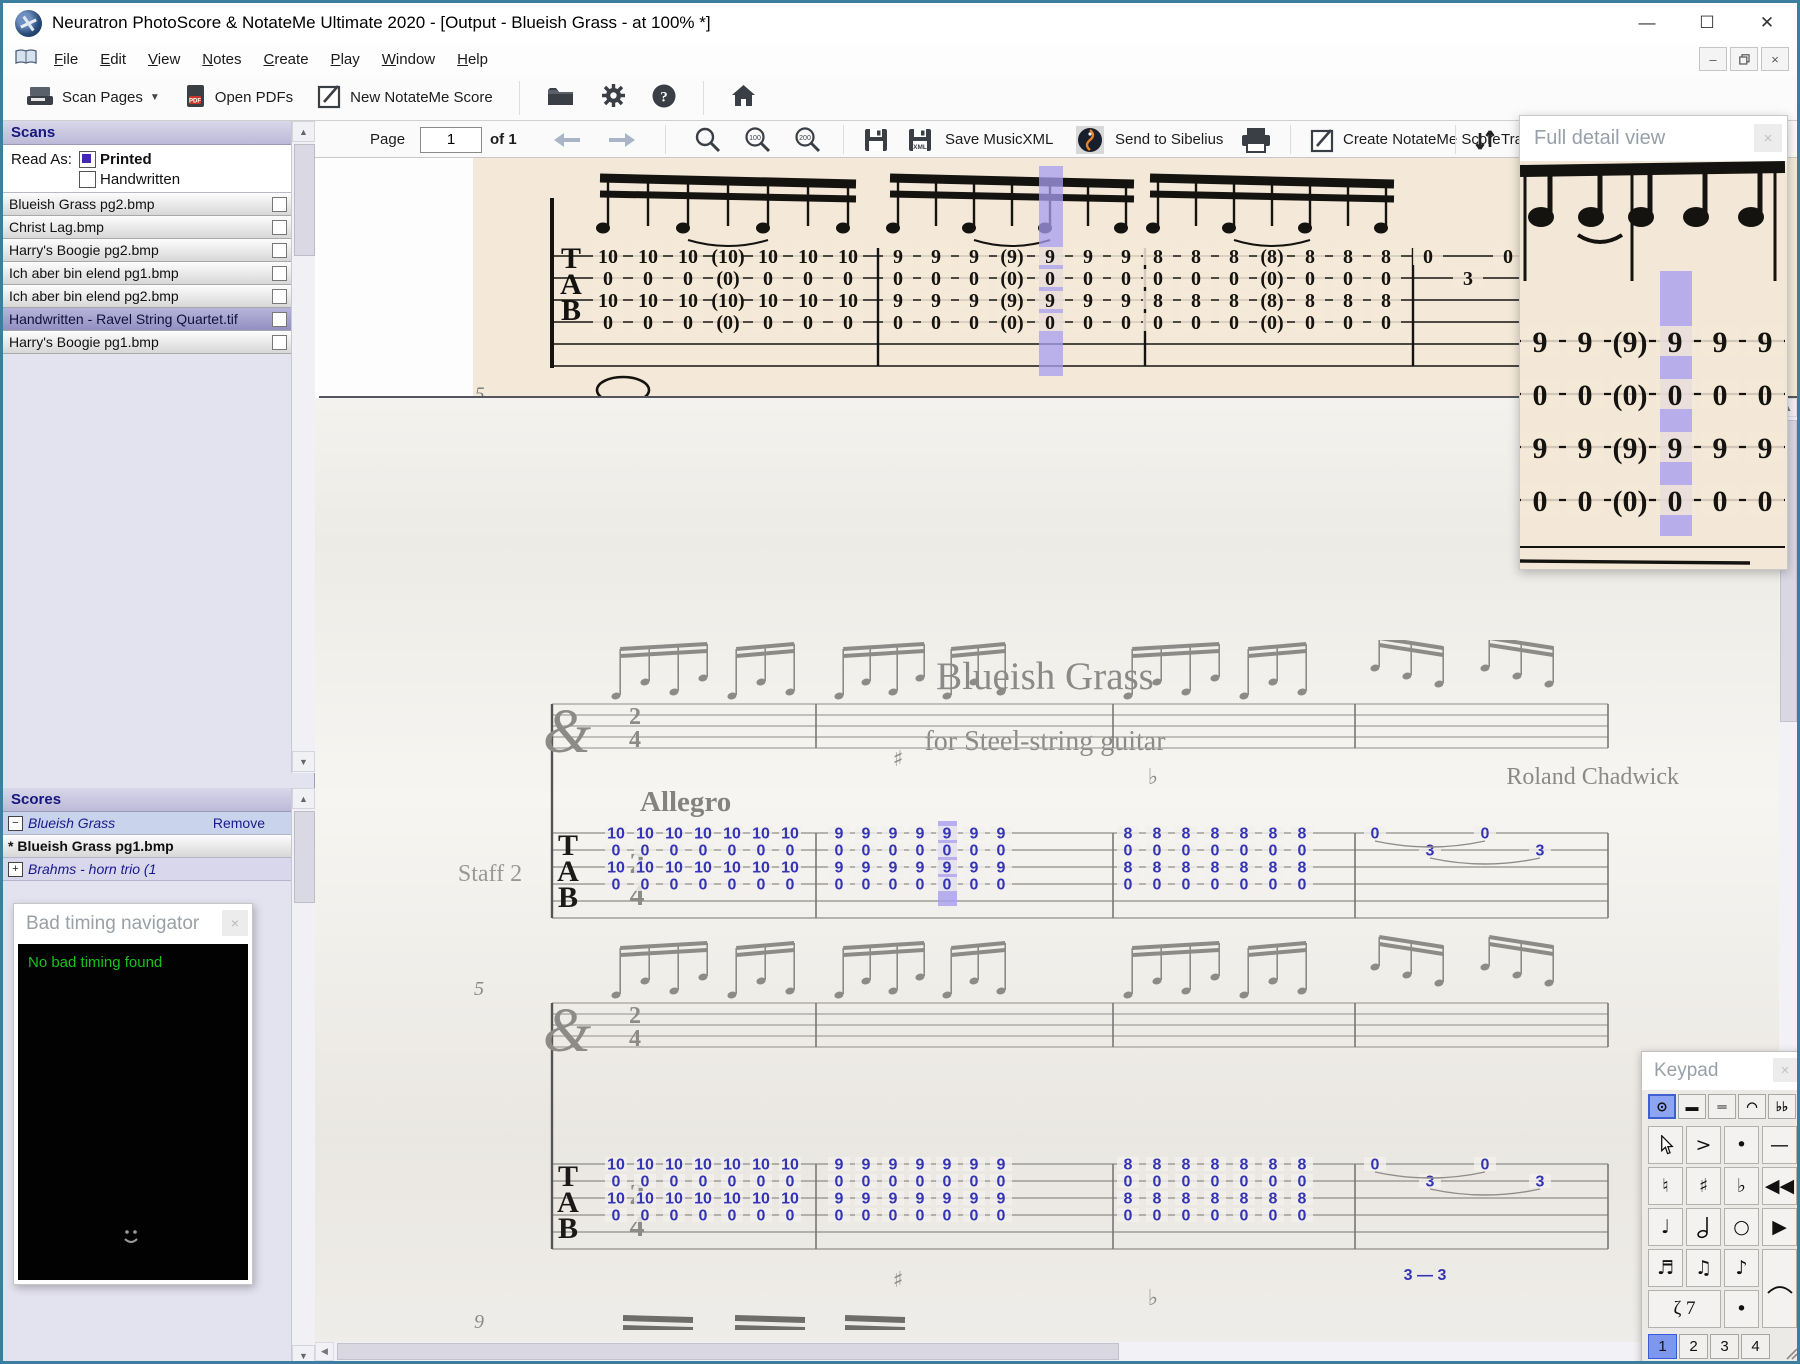 Image resolution: width=1800 pixels, height=1364 pixels. I want to click on whole-note-icon: ○, so click(1741, 1227).